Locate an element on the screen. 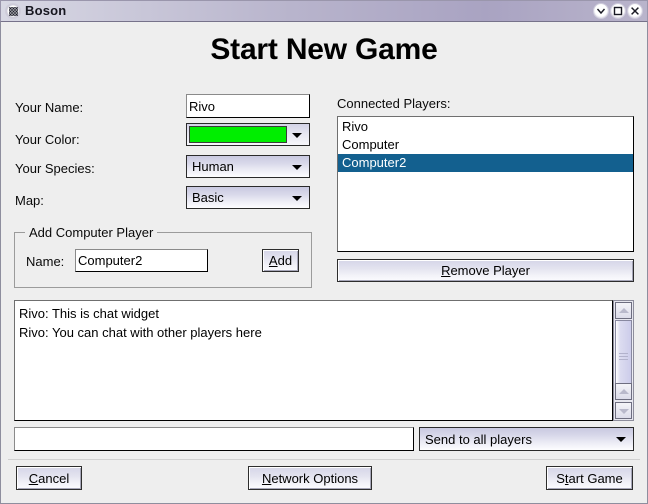 The image size is (648, 504). start-game-post: art Game is located at coordinates (595, 478).